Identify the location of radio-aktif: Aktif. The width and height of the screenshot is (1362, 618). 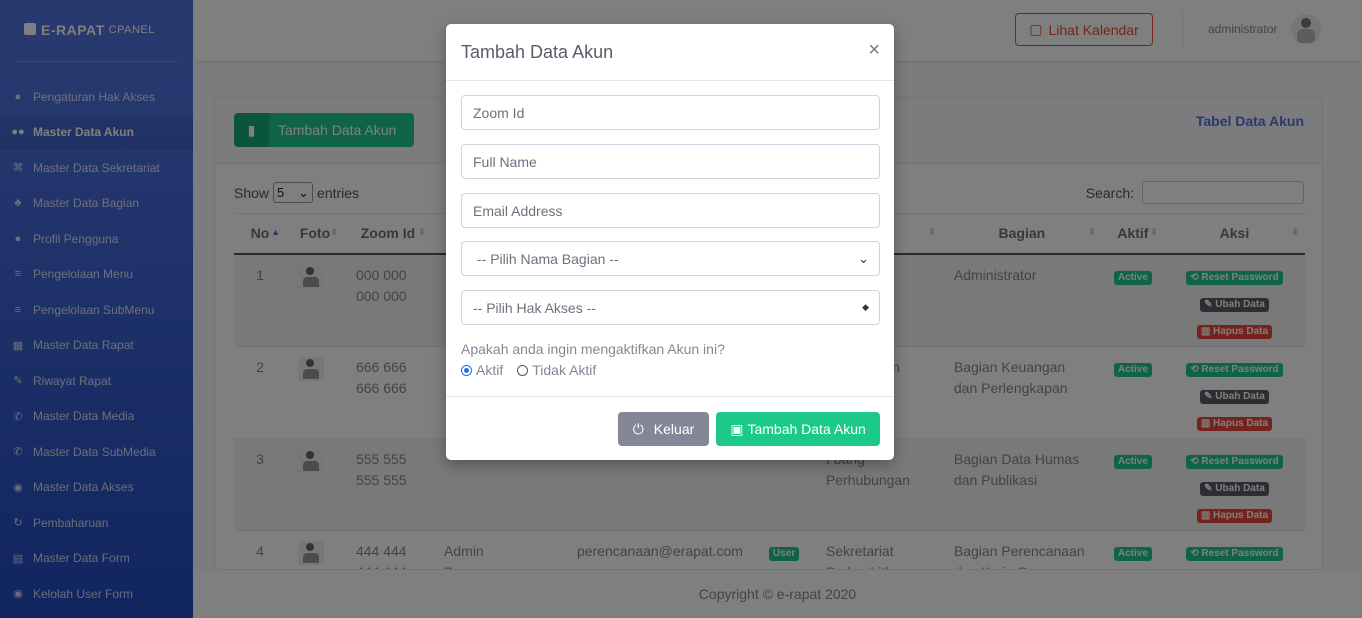
(482, 370).